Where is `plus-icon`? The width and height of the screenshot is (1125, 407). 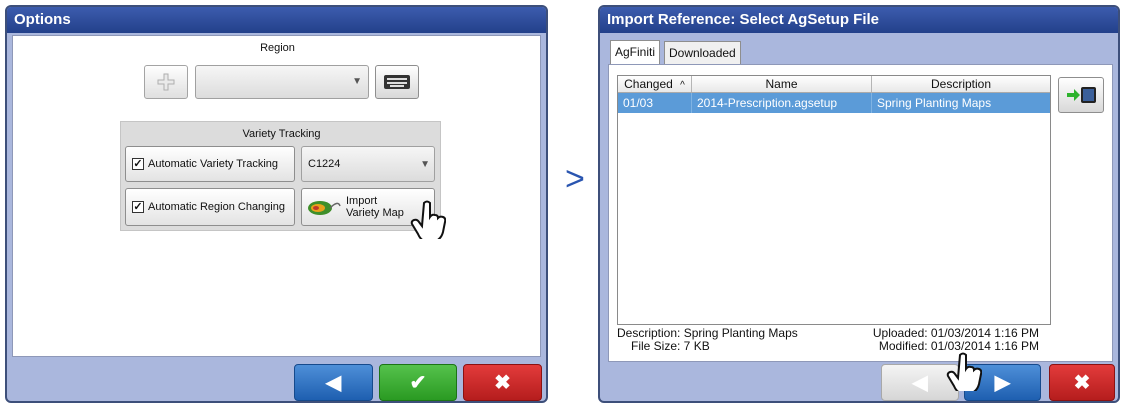
plus-icon is located at coordinates (166, 82).